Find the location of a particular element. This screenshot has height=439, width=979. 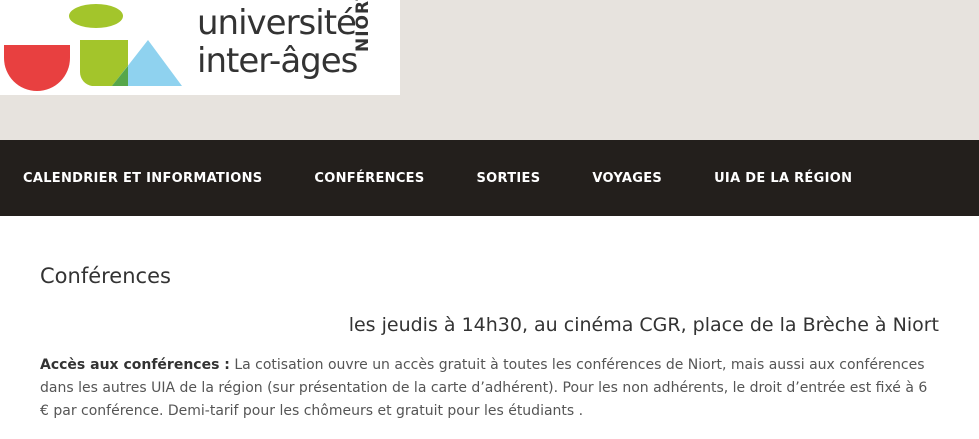

logo-green-dot is located at coordinates (96, 16).